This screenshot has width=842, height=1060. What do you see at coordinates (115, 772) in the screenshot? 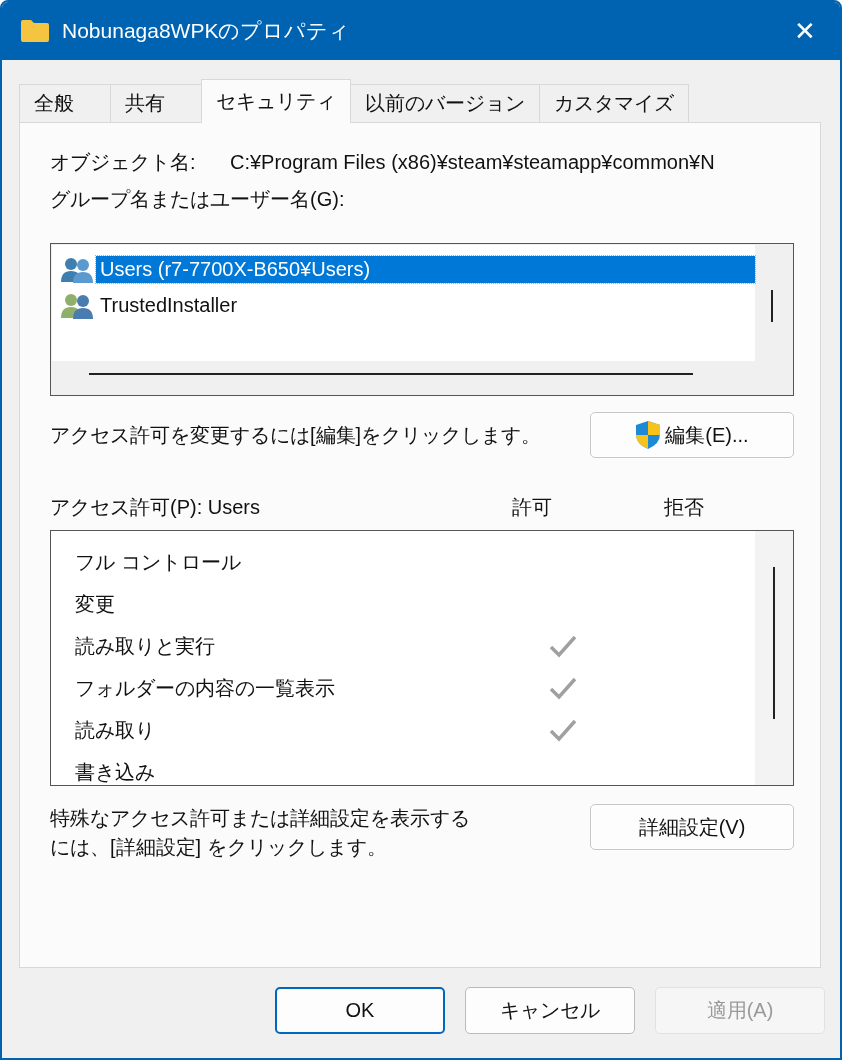
I see `permission-name: 書き込み` at bounding box center [115, 772].